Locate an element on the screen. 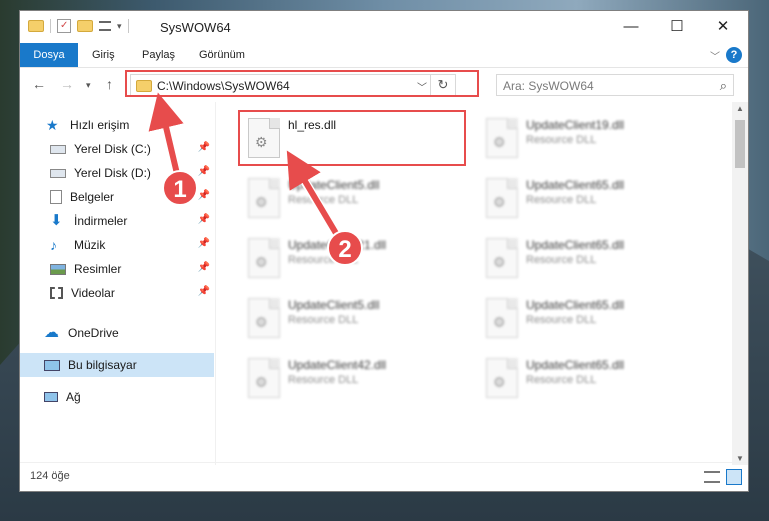 This screenshot has width=769, height=521. scroll-up-icon: ▲ is located at coordinates (740, 108).